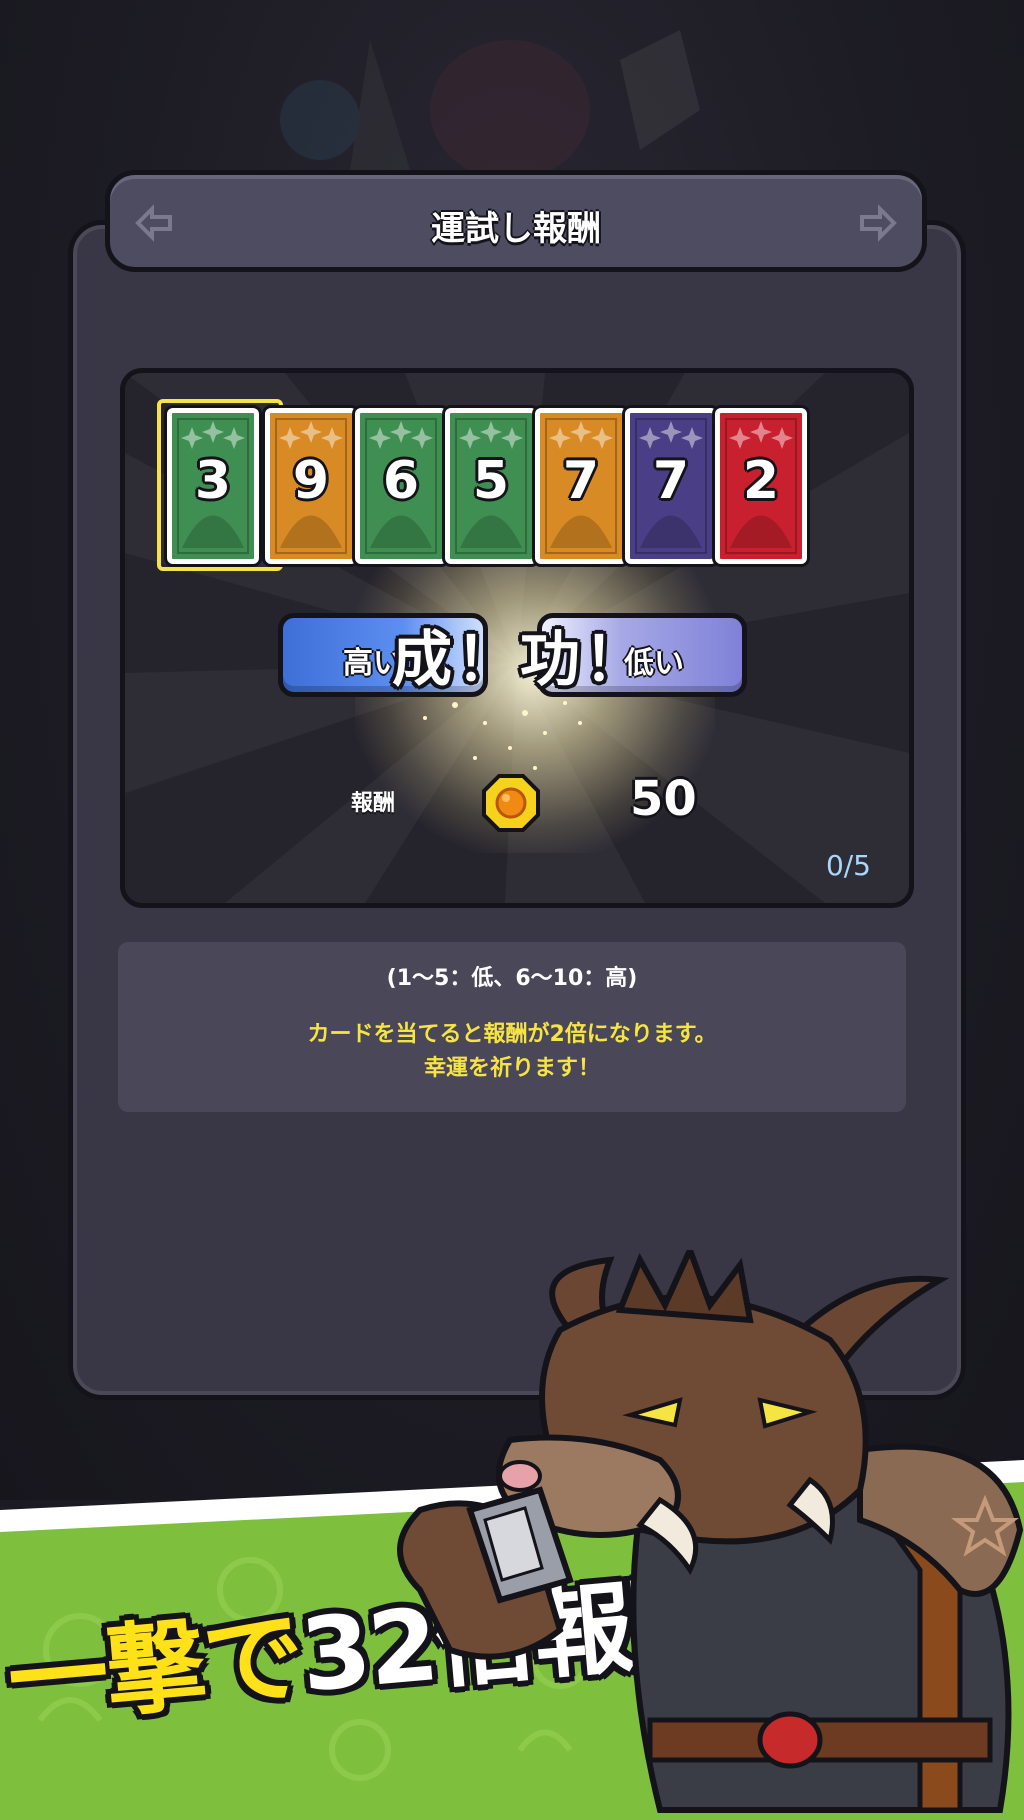 This screenshot has height=1820, width=1024. What do you see at coordinates (512, 1052) in the screenshot?
I see `rule-description: カードを当てると報酬が2倍になります。 幸運を祈ります！` at bounding box center [512, 1052].